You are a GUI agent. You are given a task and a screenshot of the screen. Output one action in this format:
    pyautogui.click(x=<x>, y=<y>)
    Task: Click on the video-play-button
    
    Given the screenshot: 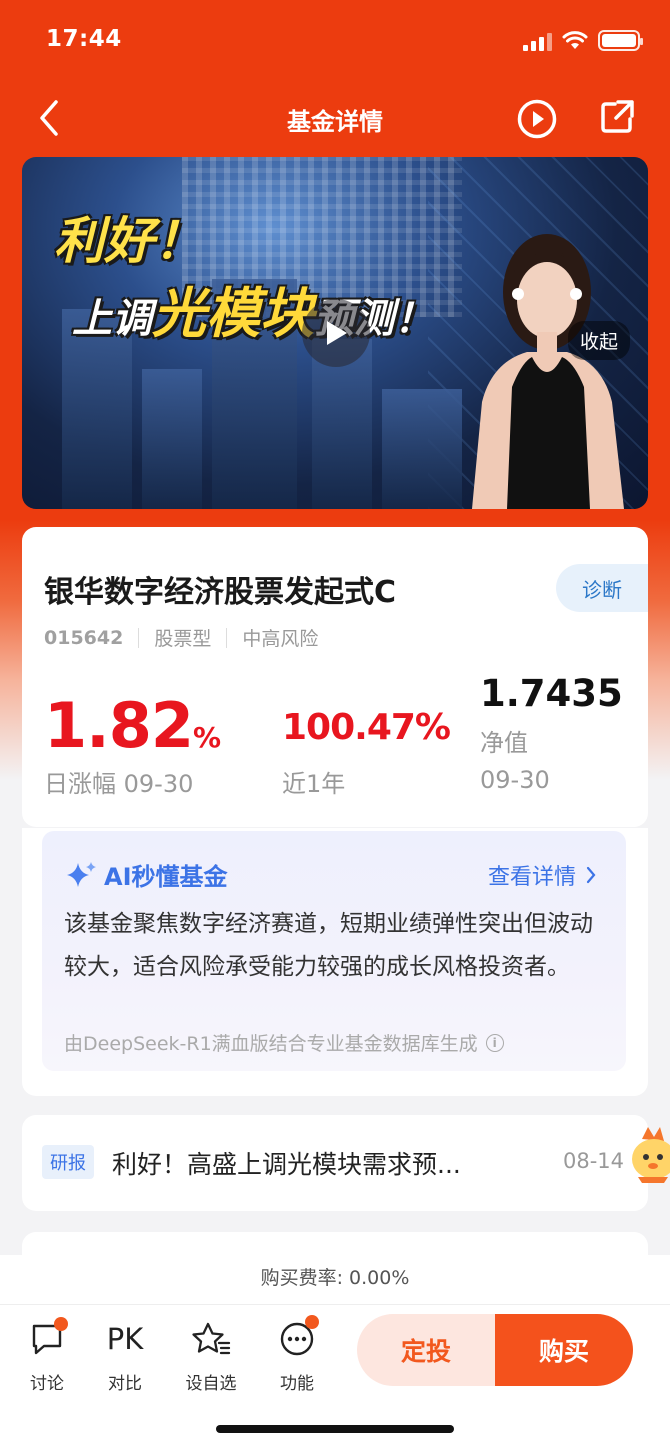 What is the action you would take?
    pyautogui.click(x=336, y=333)
    